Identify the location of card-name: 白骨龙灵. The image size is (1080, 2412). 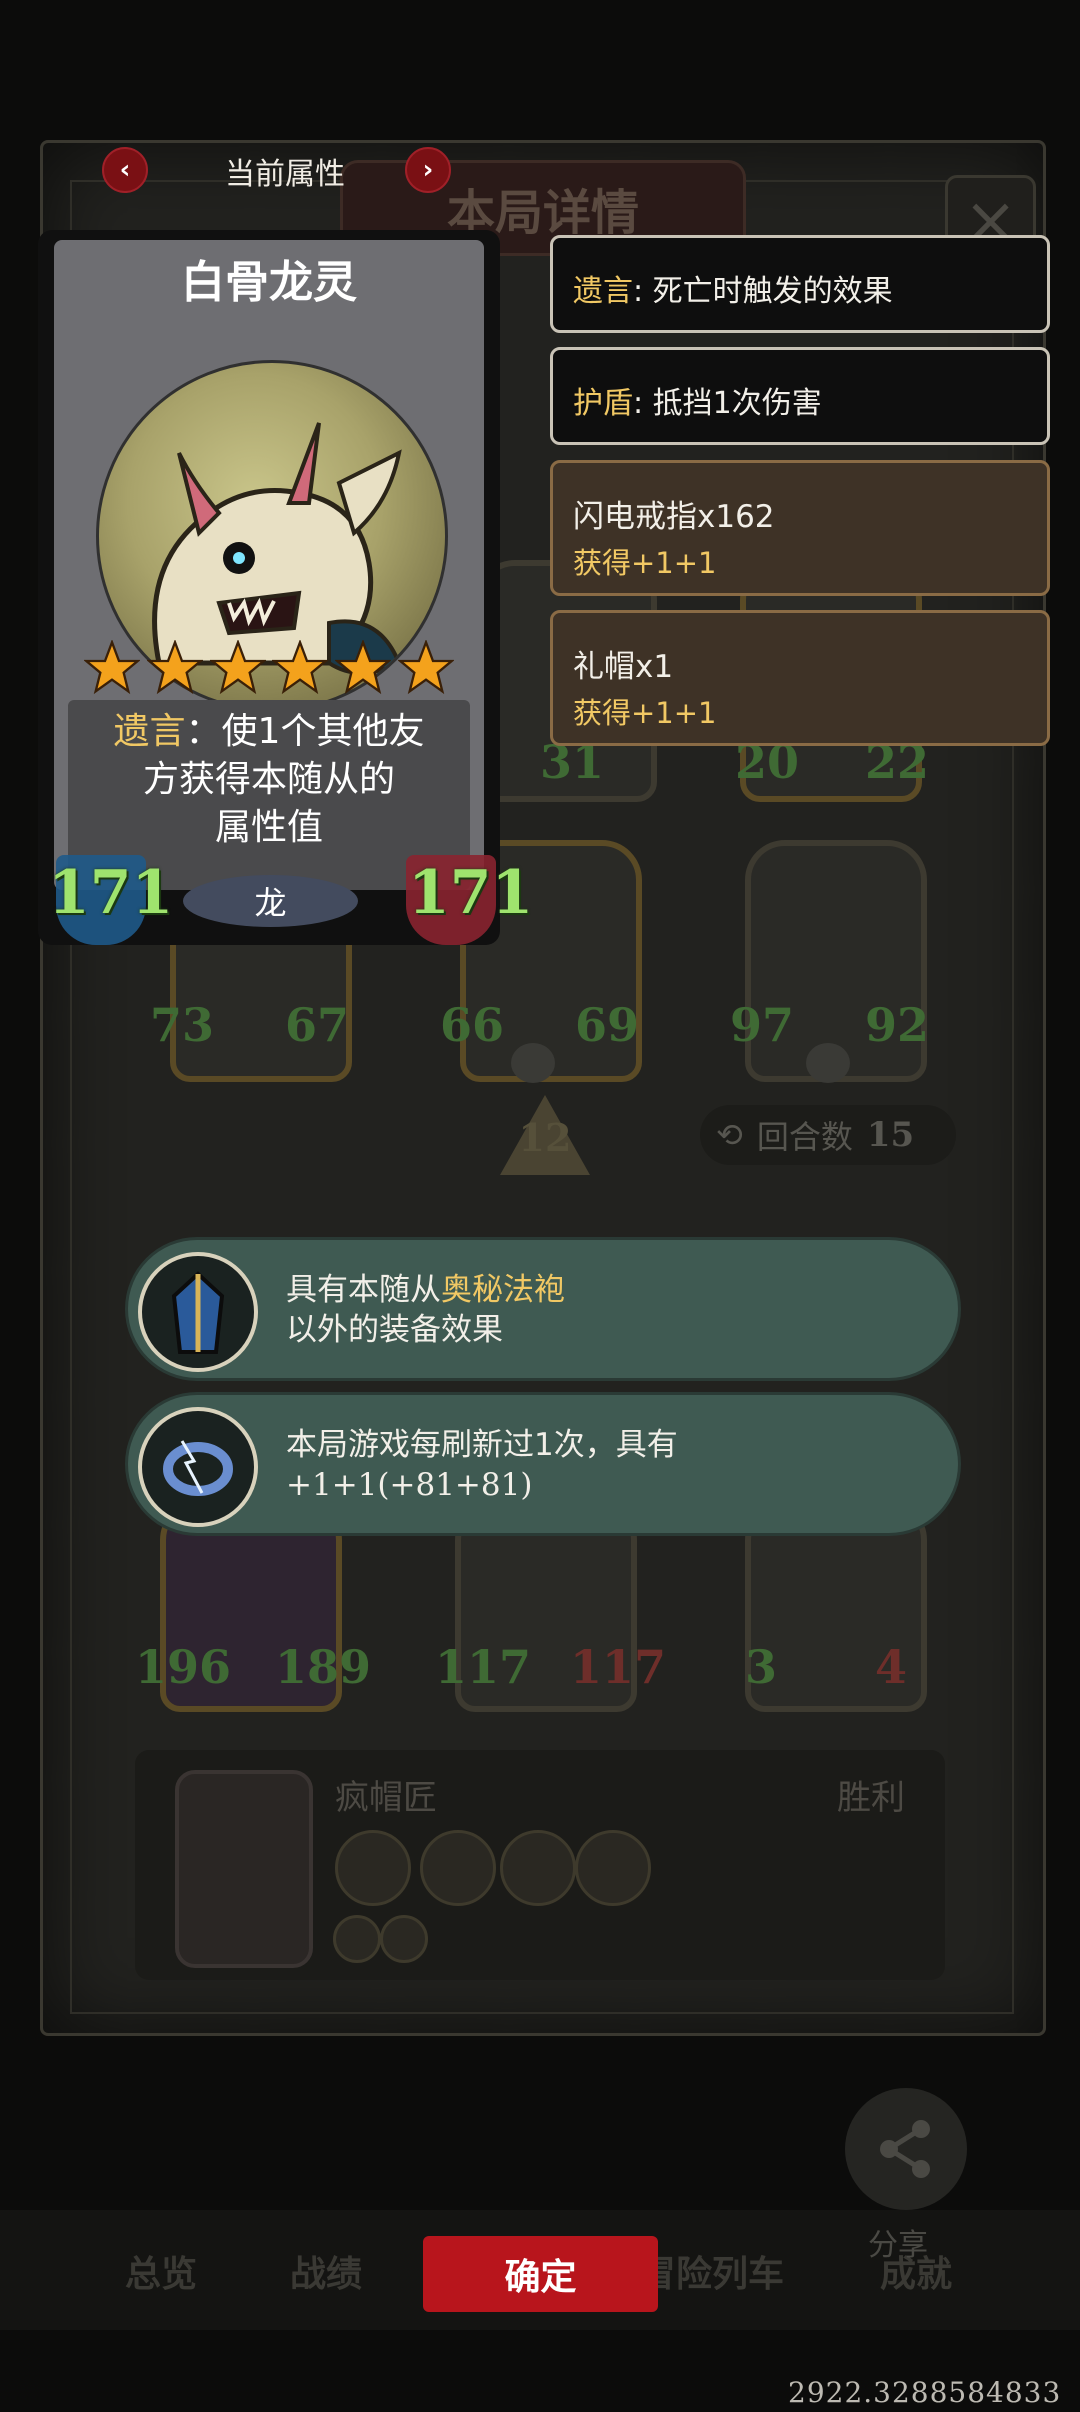
(269, 282).